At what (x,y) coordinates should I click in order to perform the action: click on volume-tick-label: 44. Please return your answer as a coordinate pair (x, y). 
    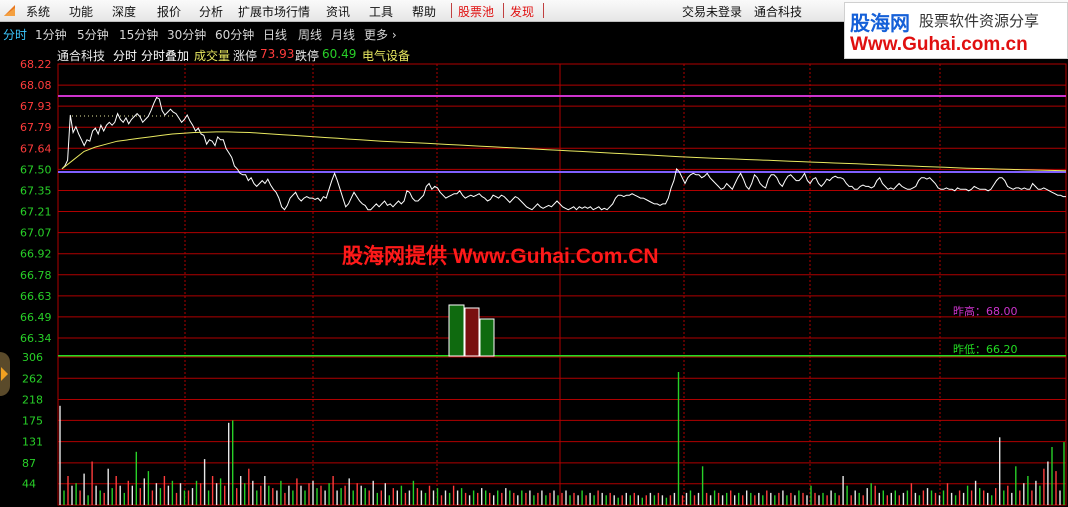
    Looking at the image, I should click on (29, 484).